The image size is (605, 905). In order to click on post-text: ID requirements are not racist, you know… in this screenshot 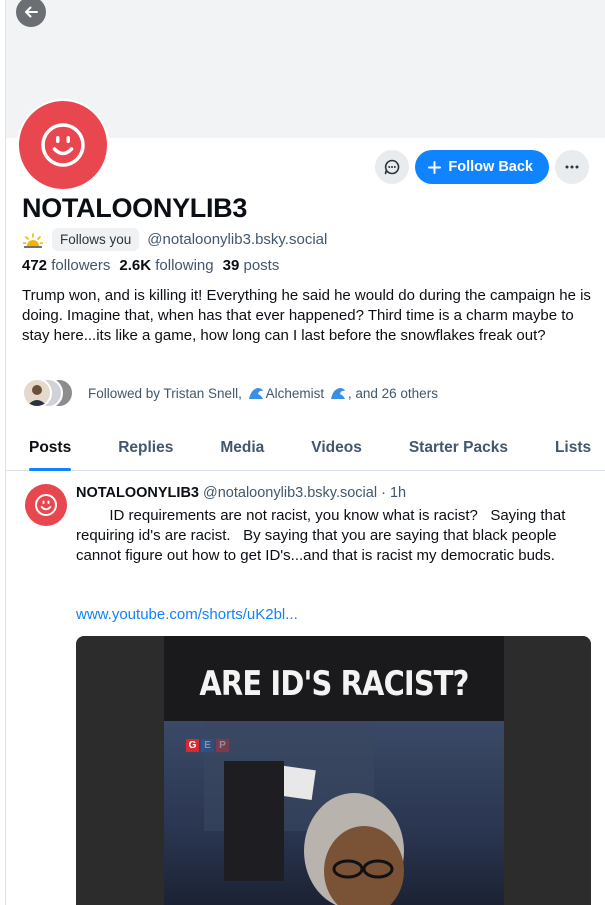, I will do `click(323, 535)`.